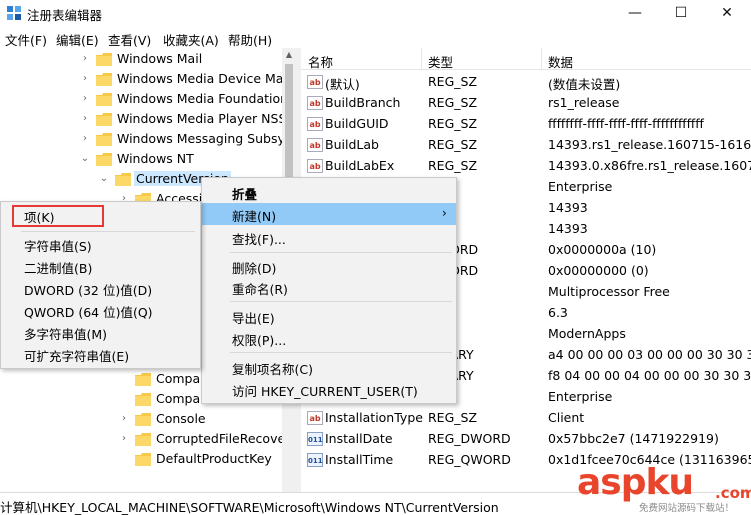 This screenshot has width=751, height=515. What do you see at coordinates (329, 192) in the screenshot?
I see `menu-item-collapse: 折叠` at bounding box center [329, 192].